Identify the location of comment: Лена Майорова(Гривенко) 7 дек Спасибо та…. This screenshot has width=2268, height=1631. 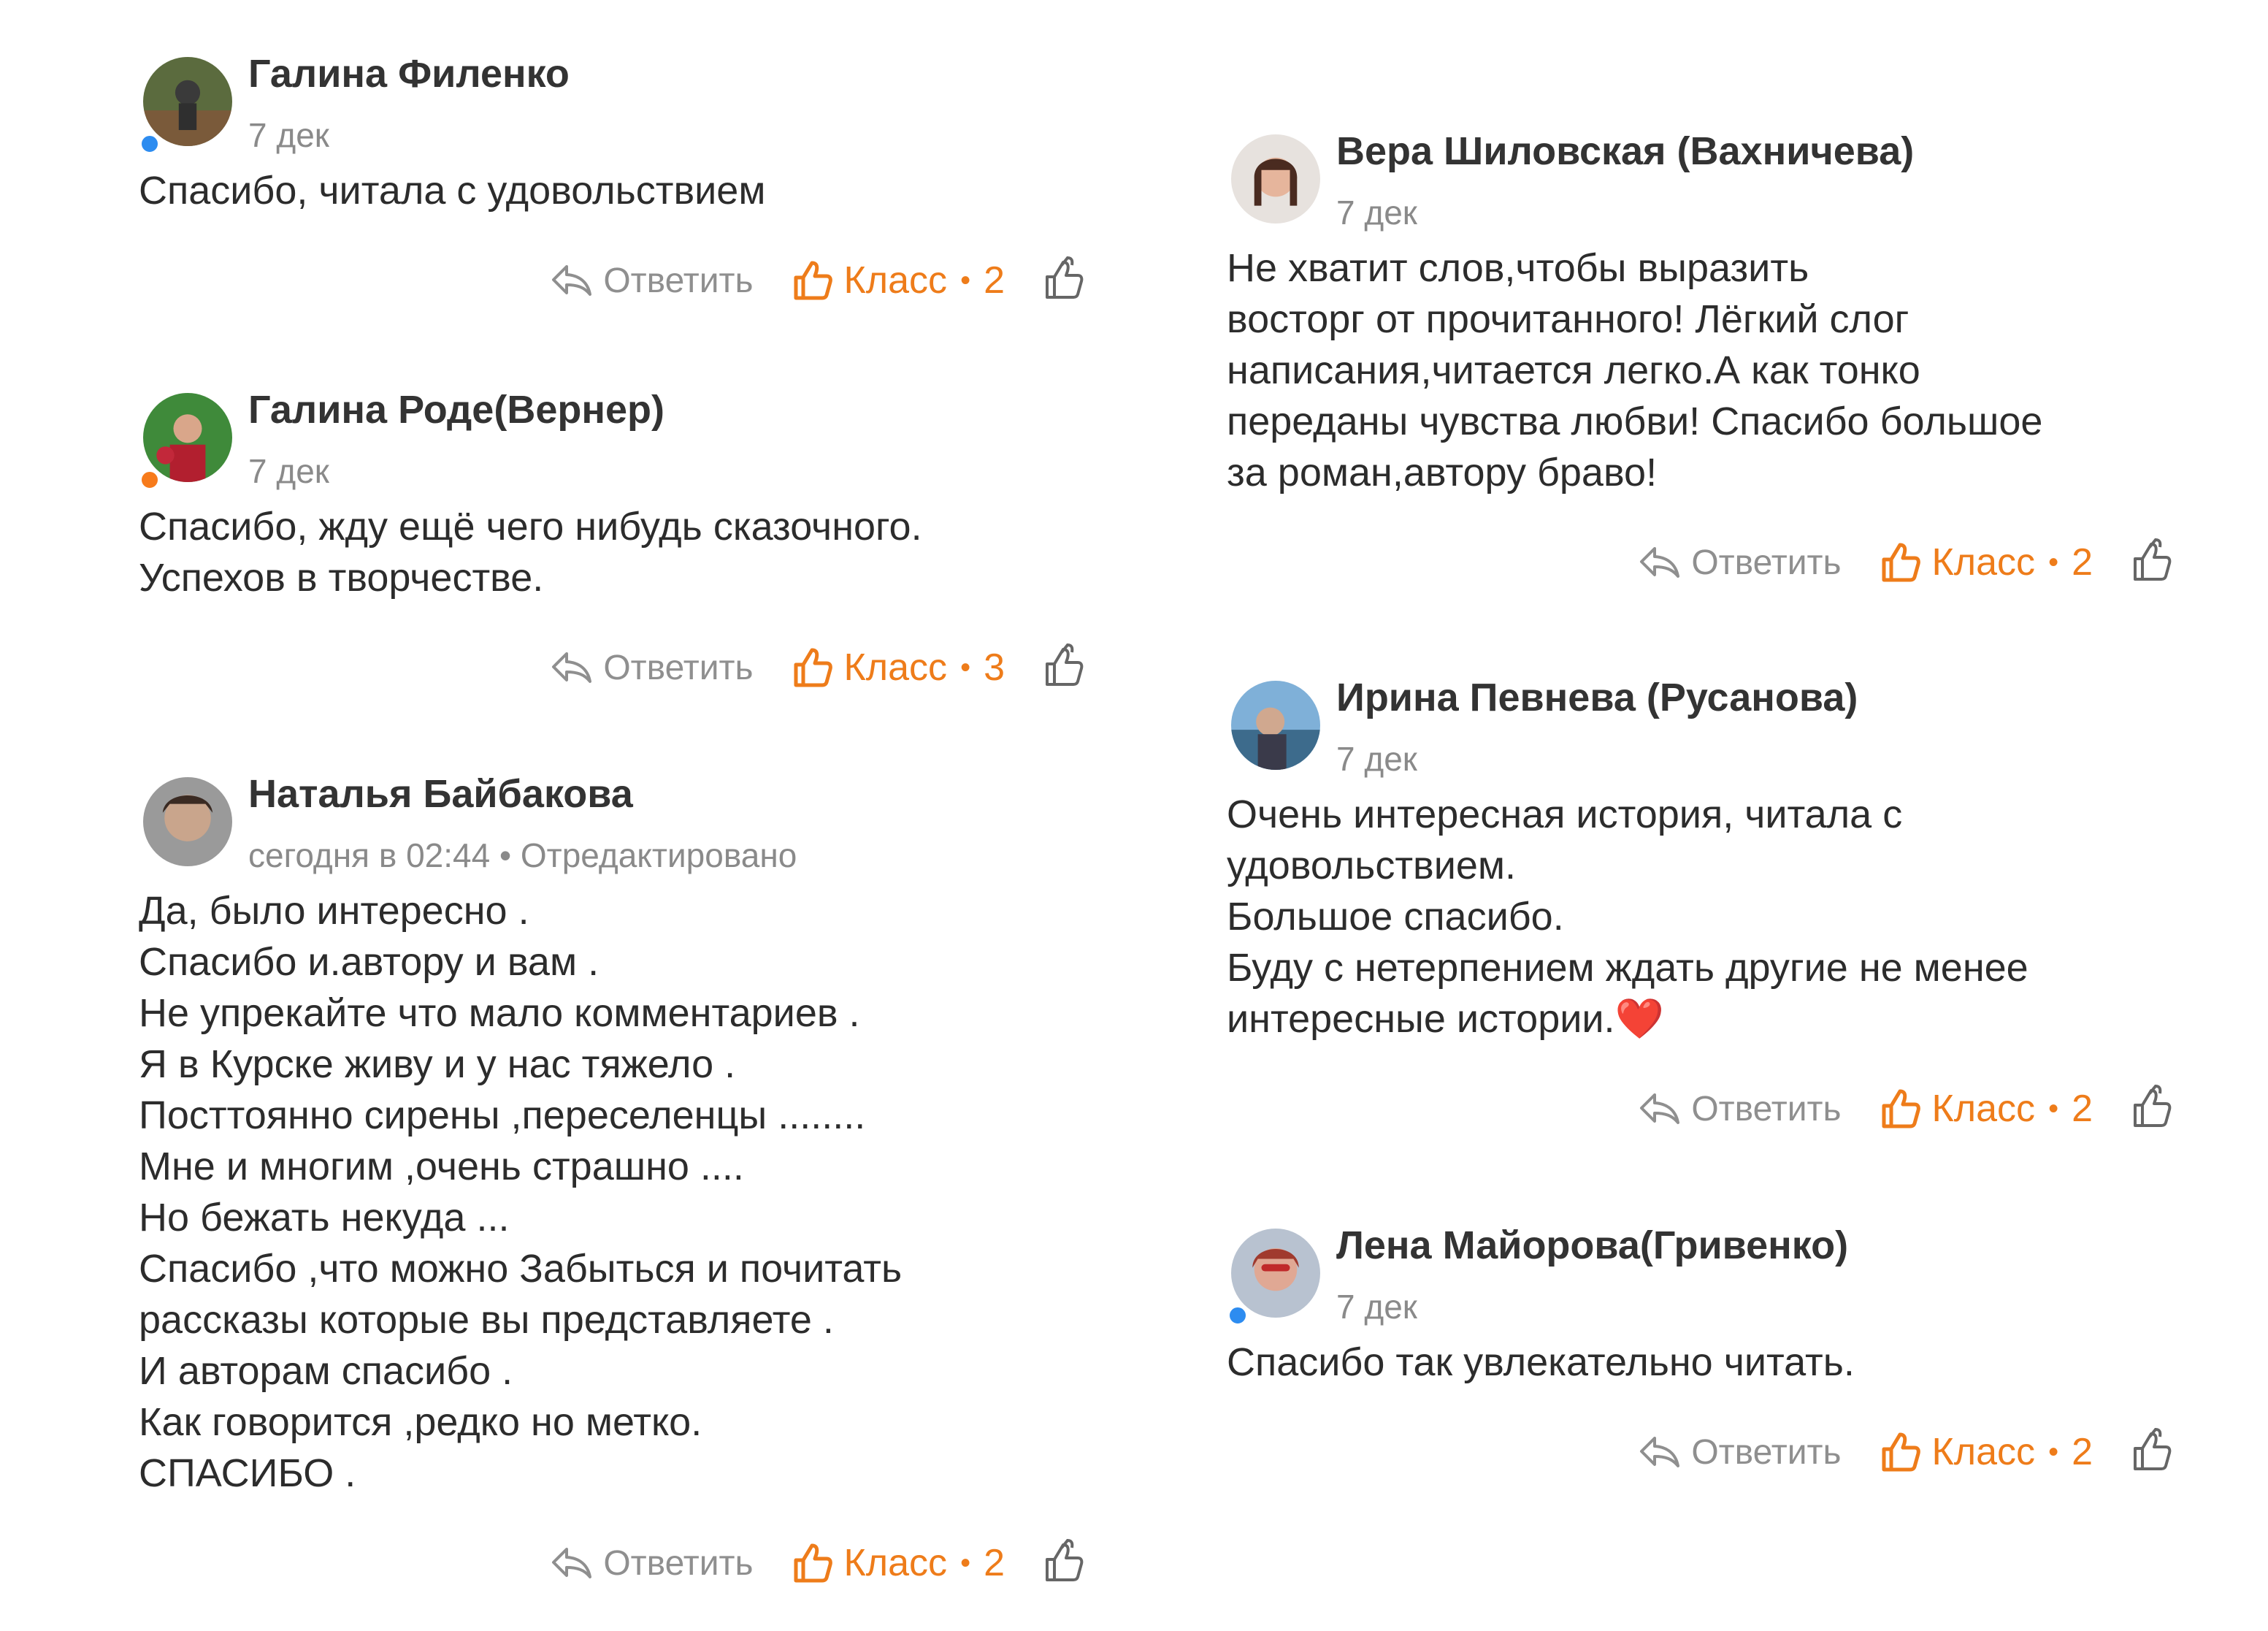
(1716, 1352).